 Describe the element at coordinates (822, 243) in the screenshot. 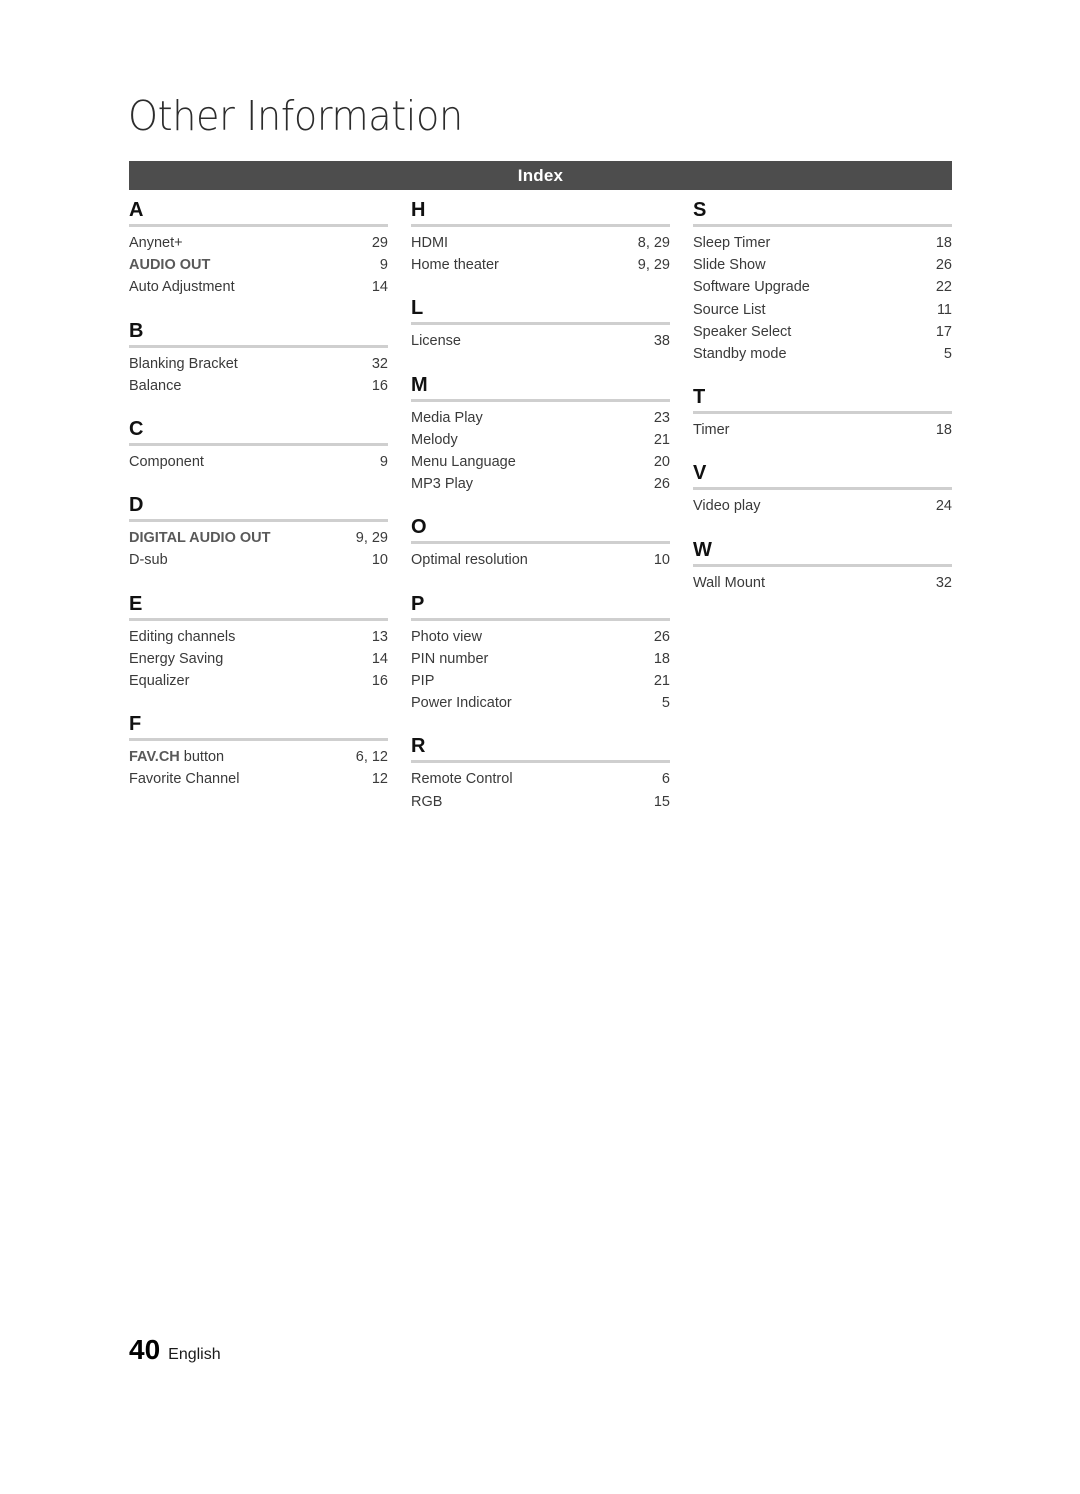

I see `index-entry: Sleep Timer 18` at that location.